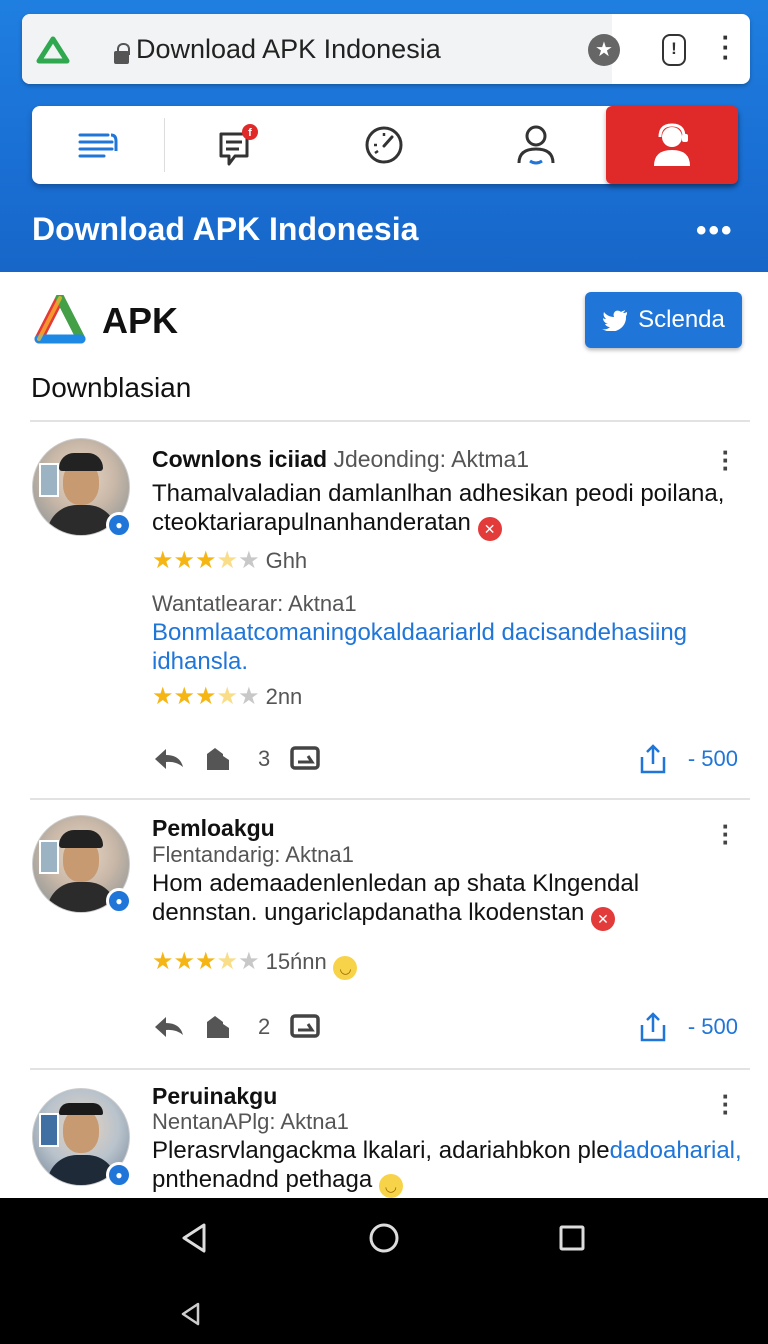 This screenshot has height=1344, width=768. What do you see at coordinates (390, 1186) in the screenshot?
I see `smile-emoji-icon: ◡` at bounding box center [390, 1186].